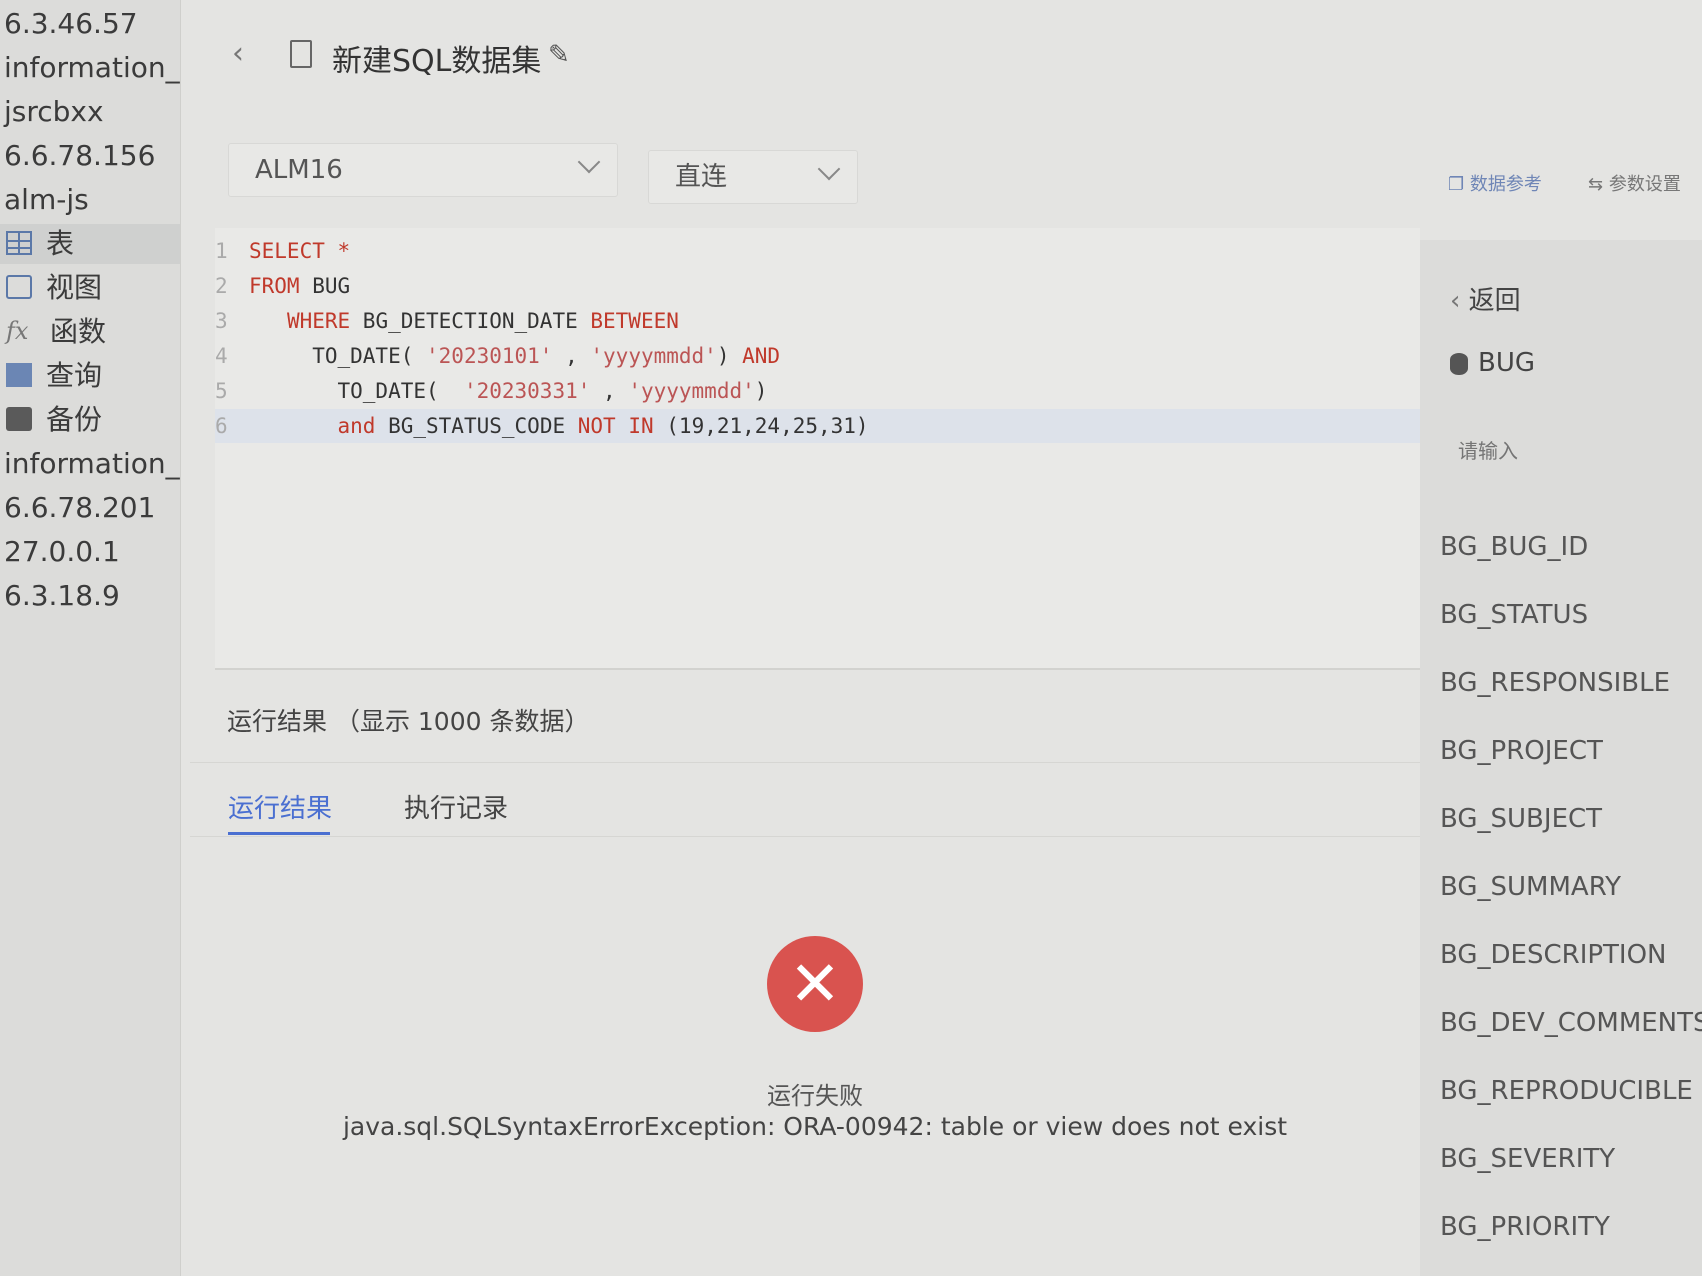 This screenshot has width=1702, height=1276. What do you see at coordinates (1555, 683) in the screenshot?
I see `column-item: BG_RESPONSIBLE` at bounding box center [1555, 683].